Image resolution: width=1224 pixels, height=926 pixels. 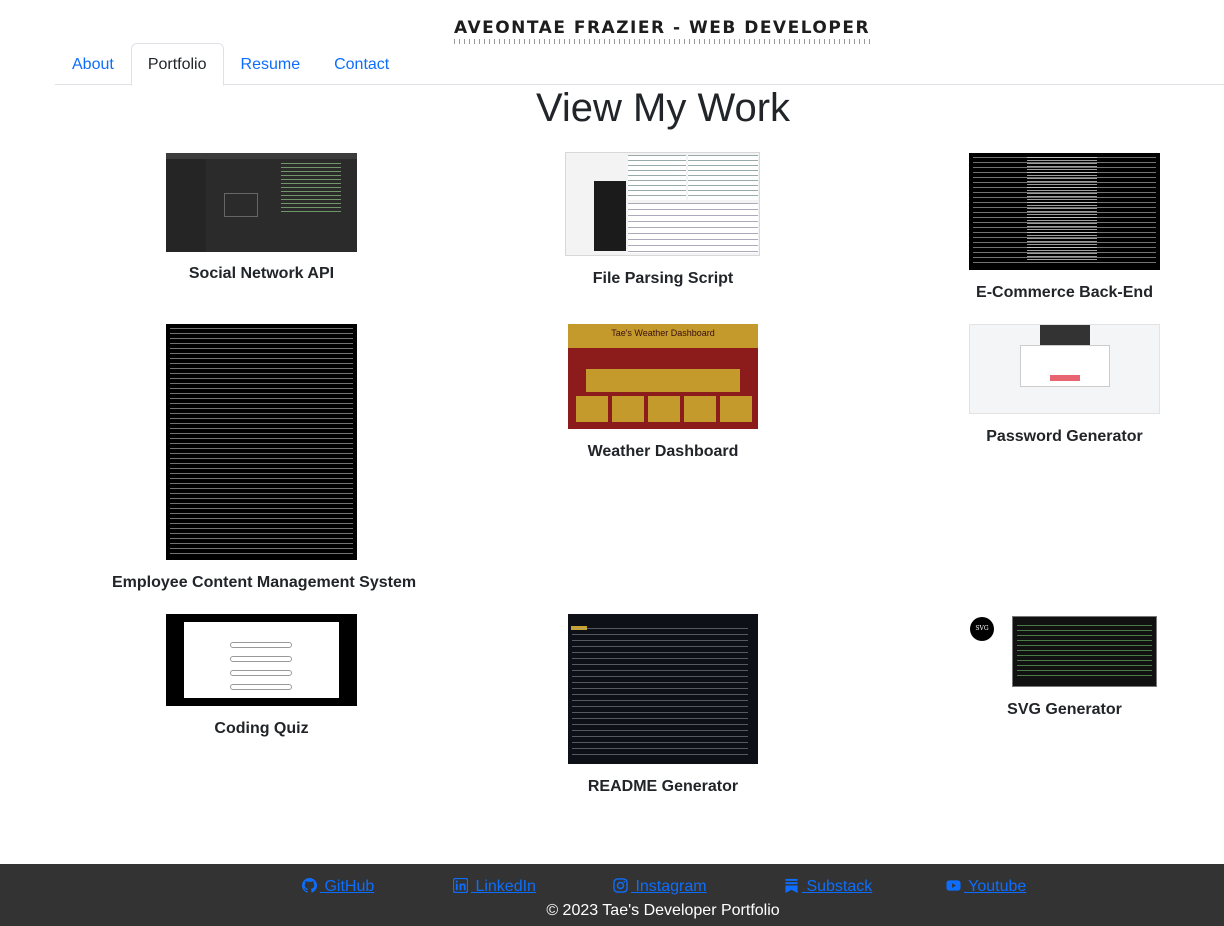 I want to click on site-title: AVEONTAE FRAZIER - WEB DEVELOPER, so click(x=662, y=31).